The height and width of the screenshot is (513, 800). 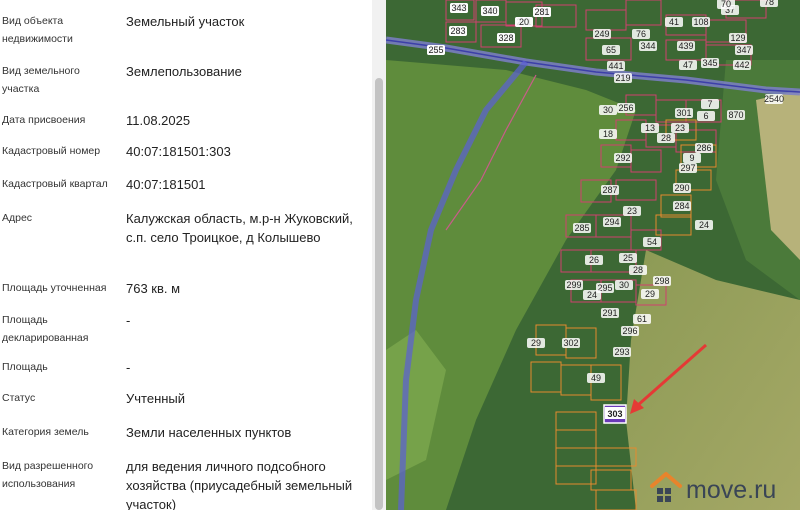 I want to click on plot-number-label: 343, so click(x=458, y=8).